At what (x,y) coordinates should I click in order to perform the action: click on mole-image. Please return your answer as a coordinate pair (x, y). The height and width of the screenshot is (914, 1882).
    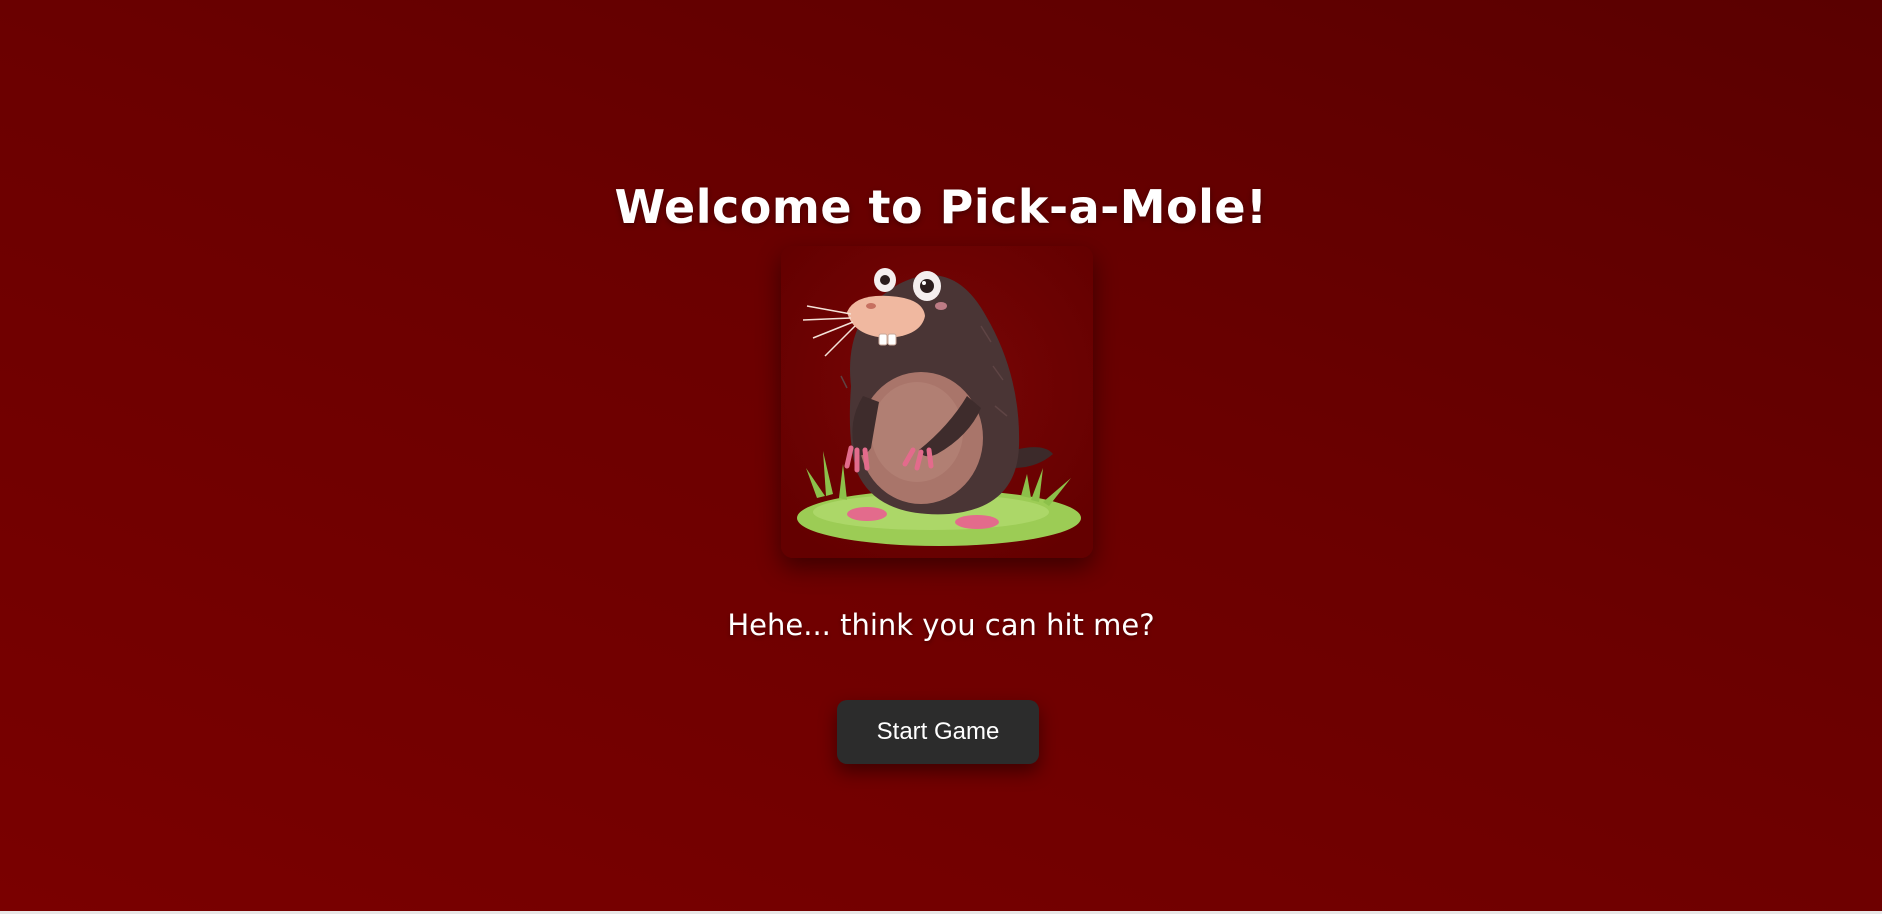
    Looking at the image, I should click on (937, 402).